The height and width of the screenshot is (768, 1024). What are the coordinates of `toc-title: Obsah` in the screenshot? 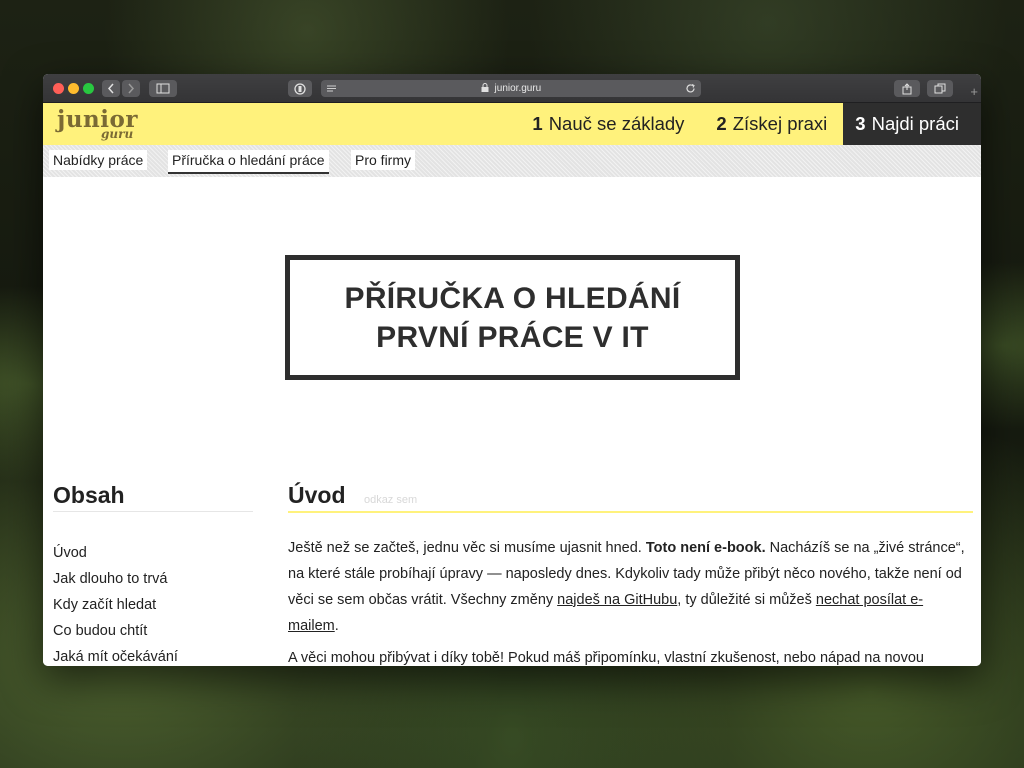 It's located at (153, 497).